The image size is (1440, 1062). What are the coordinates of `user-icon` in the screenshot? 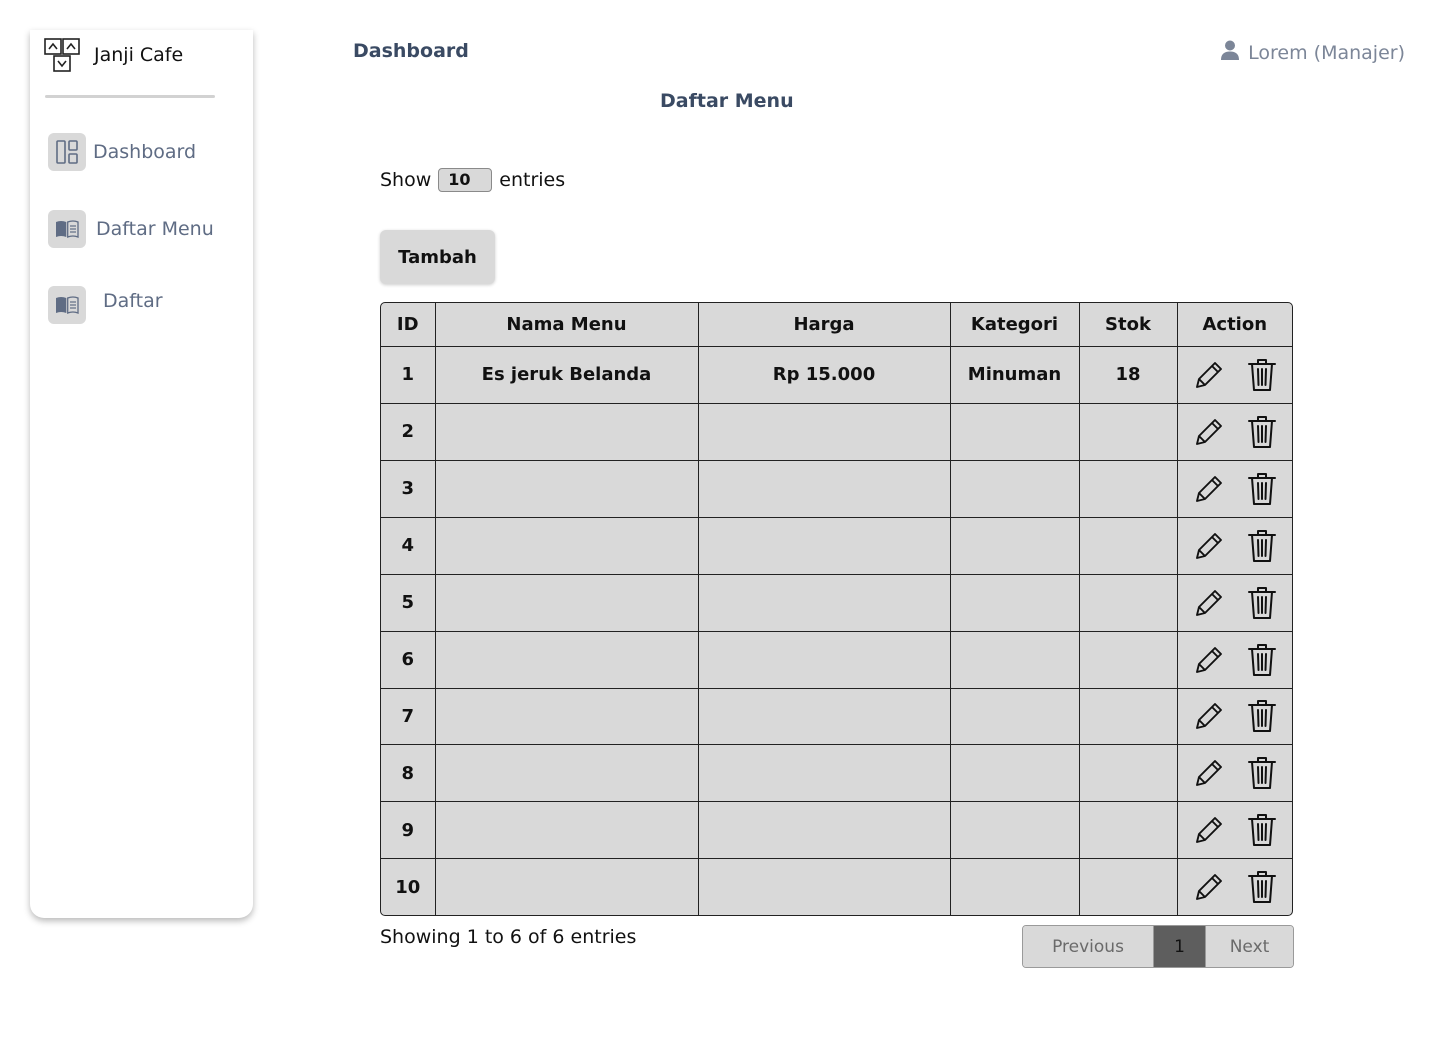 It's located at (1234, 52).